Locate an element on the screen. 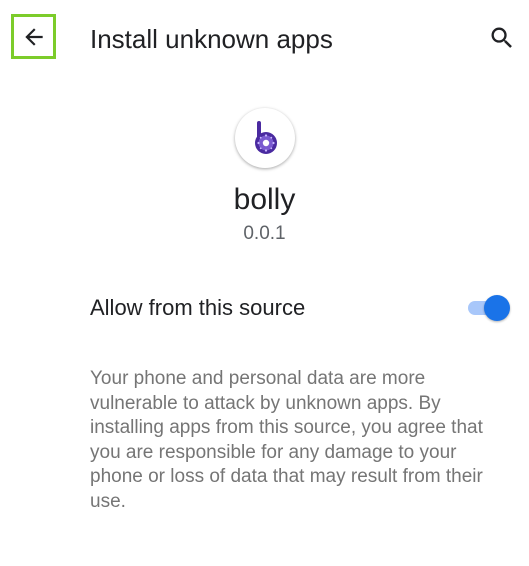  allow-toggle-switch is located at coordinates (489, 308).